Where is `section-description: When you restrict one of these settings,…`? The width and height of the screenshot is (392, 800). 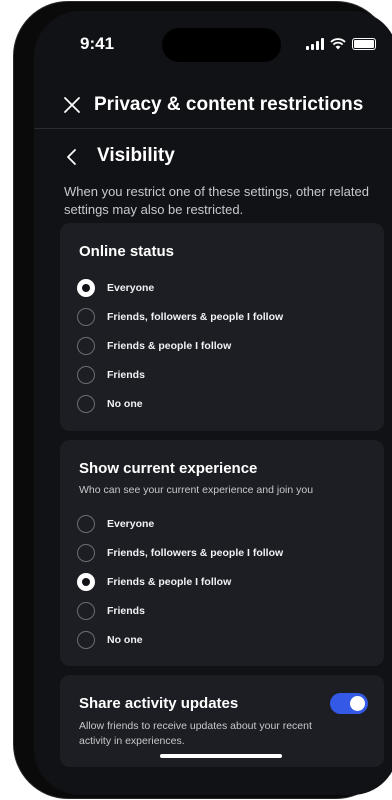
section-description: When you restrict one of these settings,… is located at coordinates (216, 200).